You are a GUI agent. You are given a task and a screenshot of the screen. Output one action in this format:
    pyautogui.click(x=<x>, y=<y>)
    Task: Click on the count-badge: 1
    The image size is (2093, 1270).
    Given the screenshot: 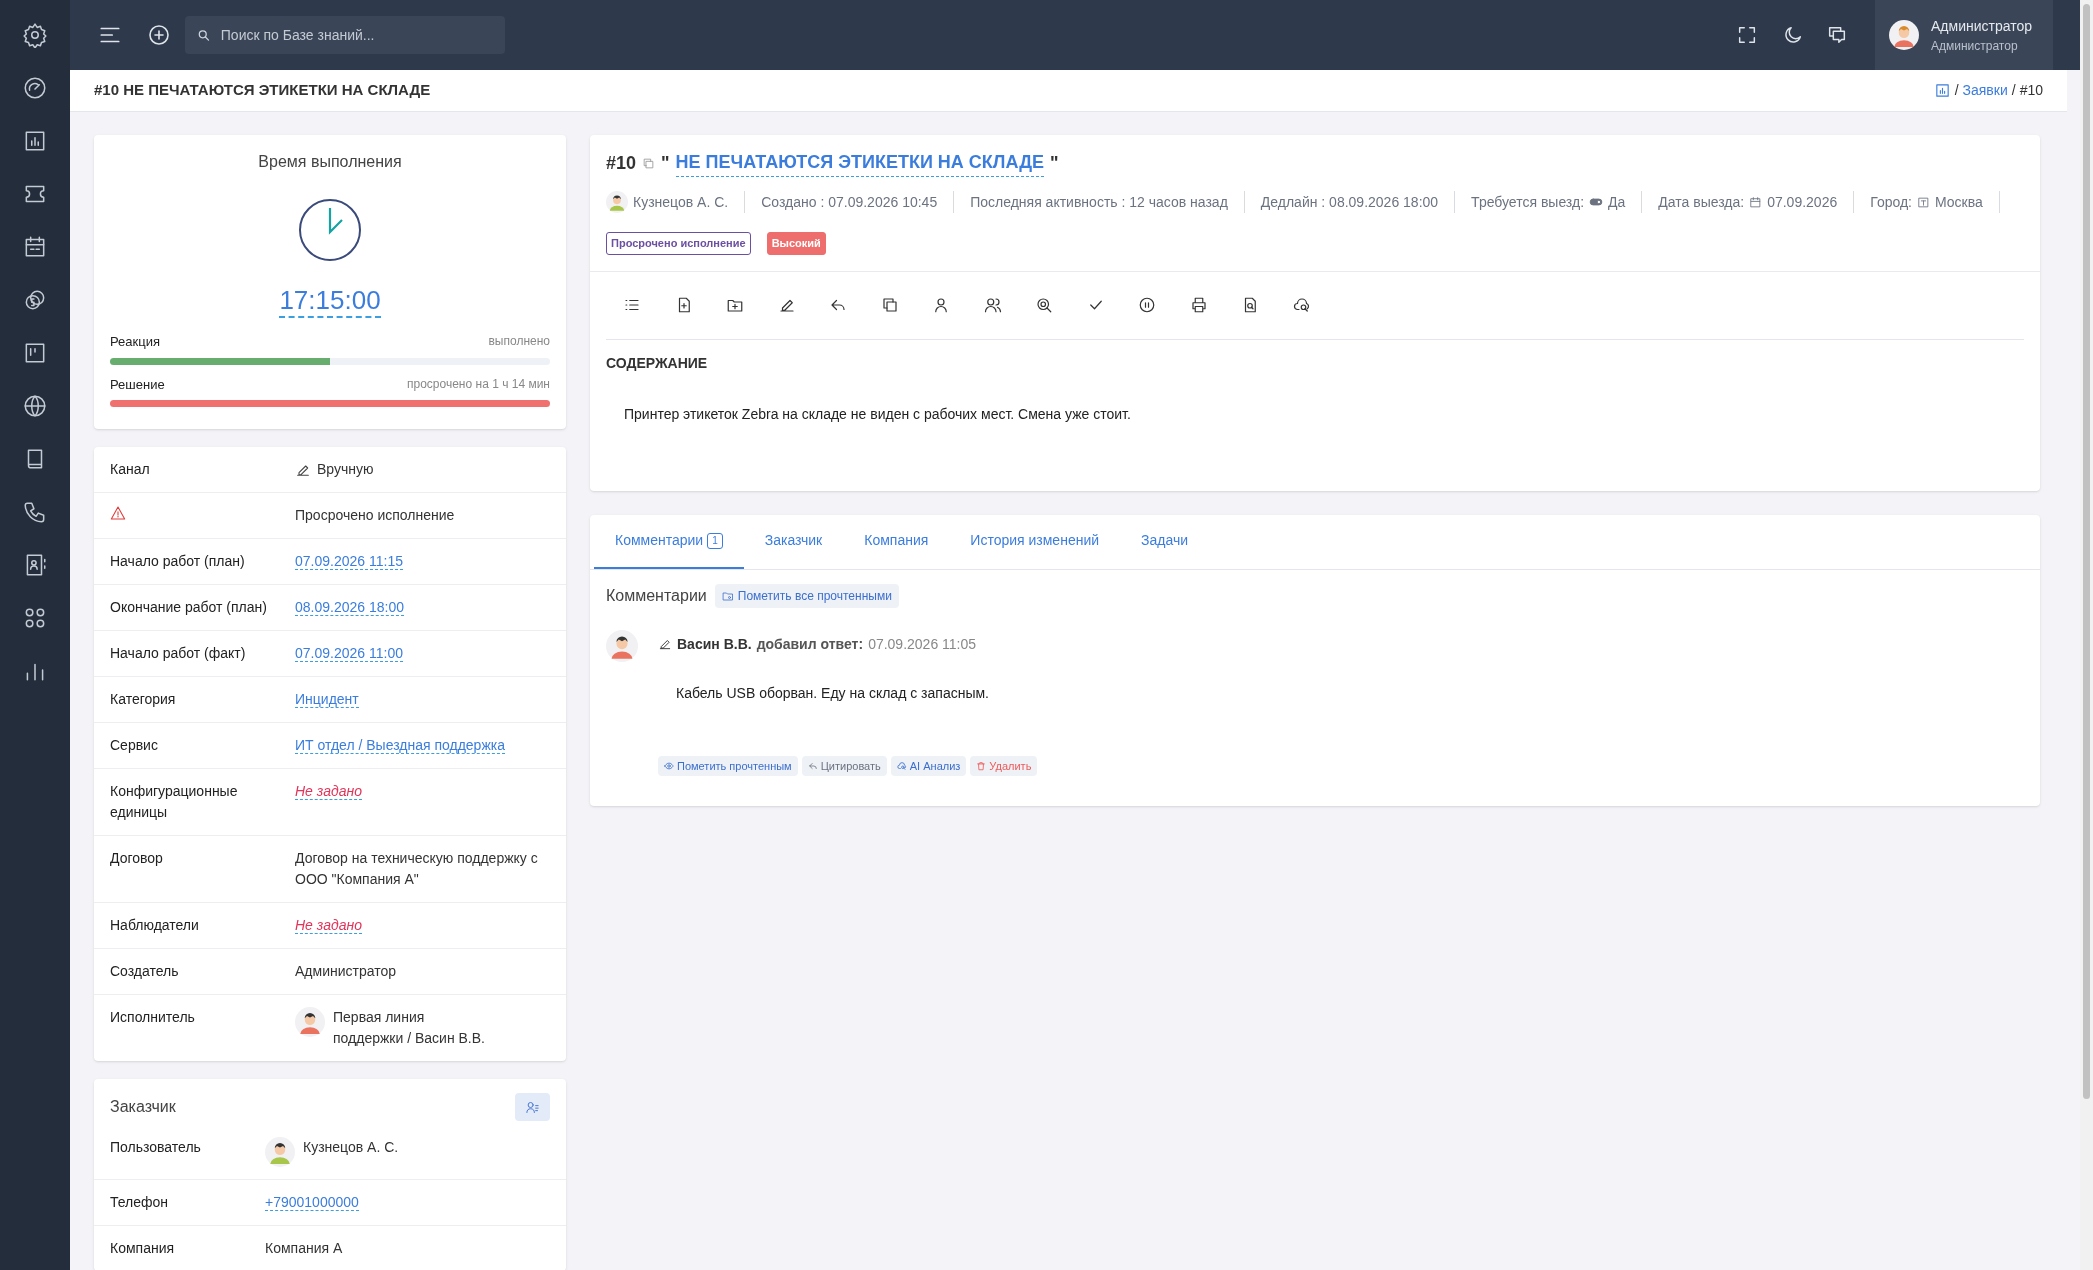 What is the action you would take?
    pyautogui.click(x=715, y=540)
    